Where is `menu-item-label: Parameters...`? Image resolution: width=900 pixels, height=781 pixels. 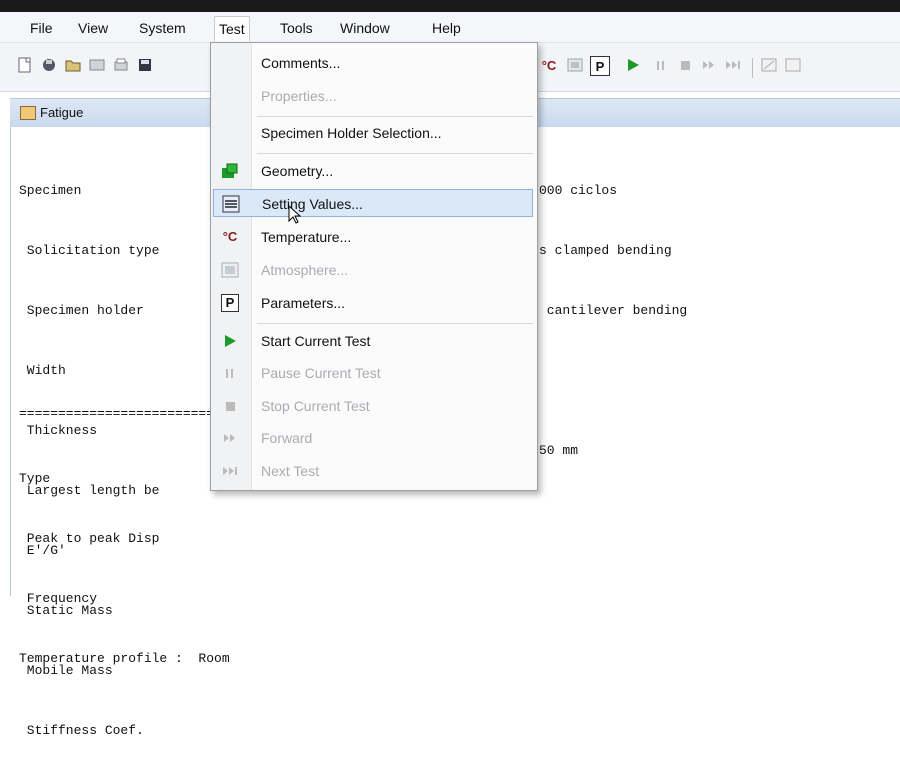 menu-item-label: Parameters... is located at coordinates (303, 303).